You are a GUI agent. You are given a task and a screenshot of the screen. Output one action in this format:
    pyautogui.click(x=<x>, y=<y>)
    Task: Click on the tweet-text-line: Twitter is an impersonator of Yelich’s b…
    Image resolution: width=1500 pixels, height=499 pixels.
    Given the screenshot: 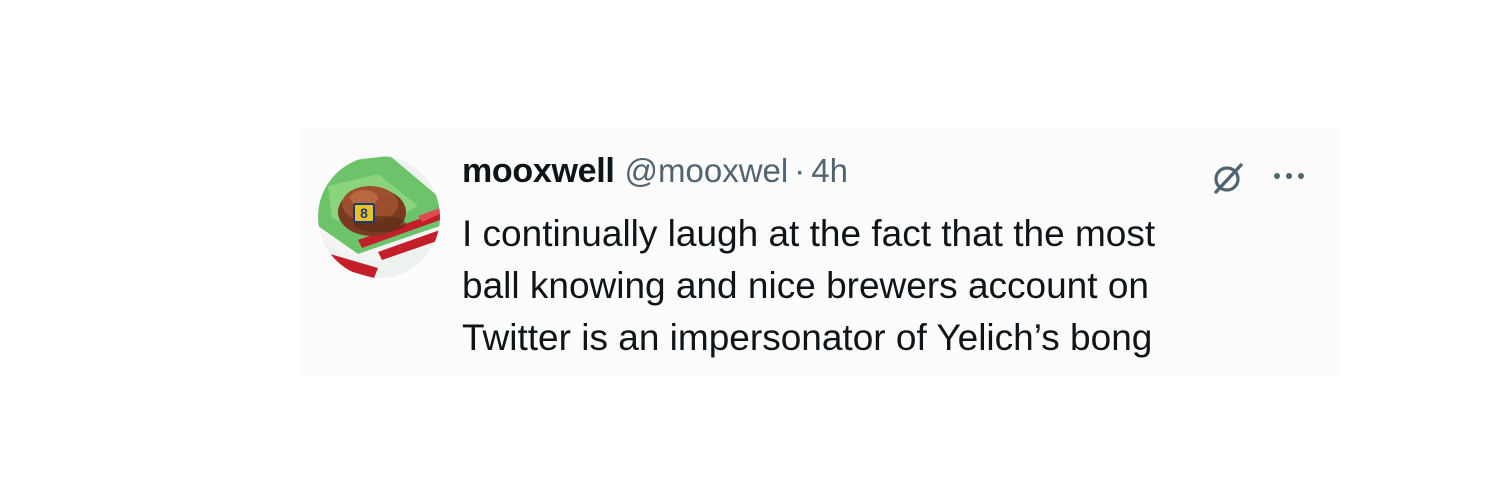 What is the action you would take?
    pyautogui.click(x=807, y=337)
    